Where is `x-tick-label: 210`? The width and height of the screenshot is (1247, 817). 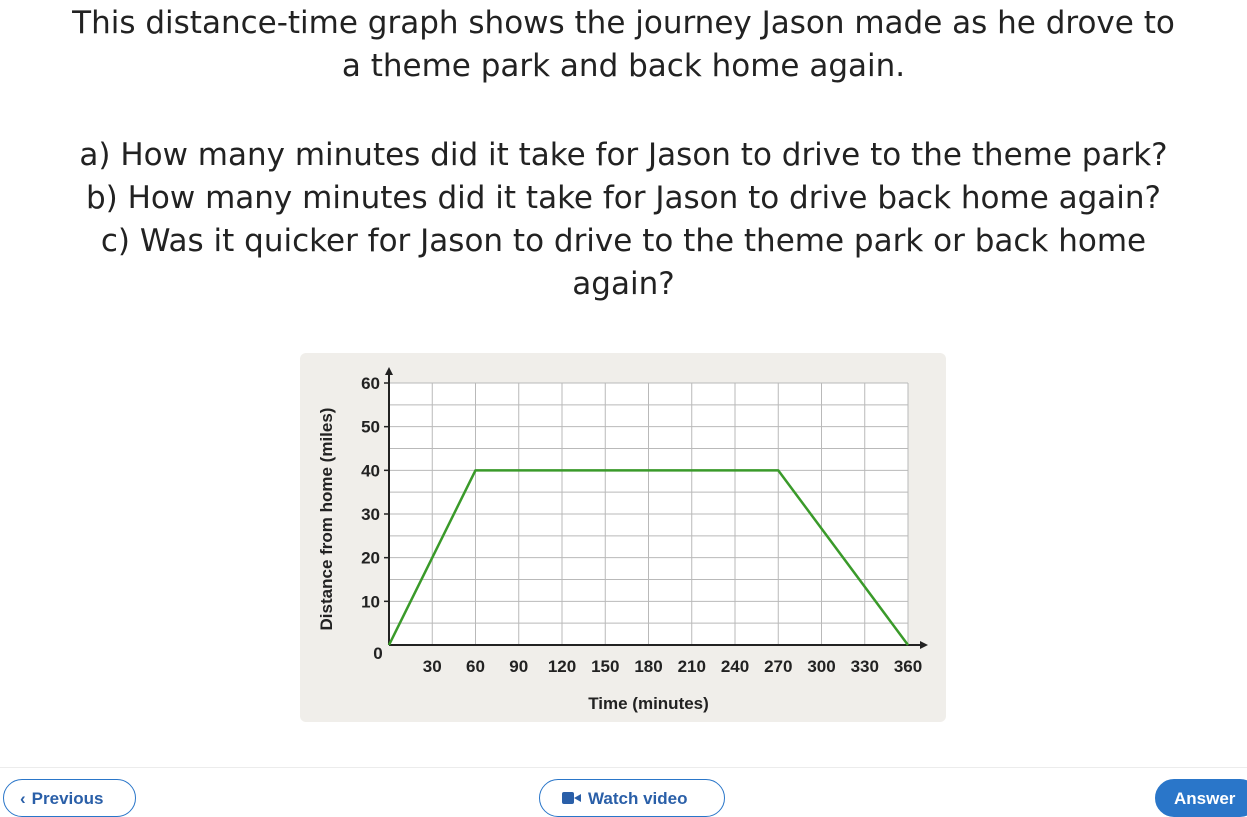
x-tick-label: 210 is located at coordinates (692, 666).